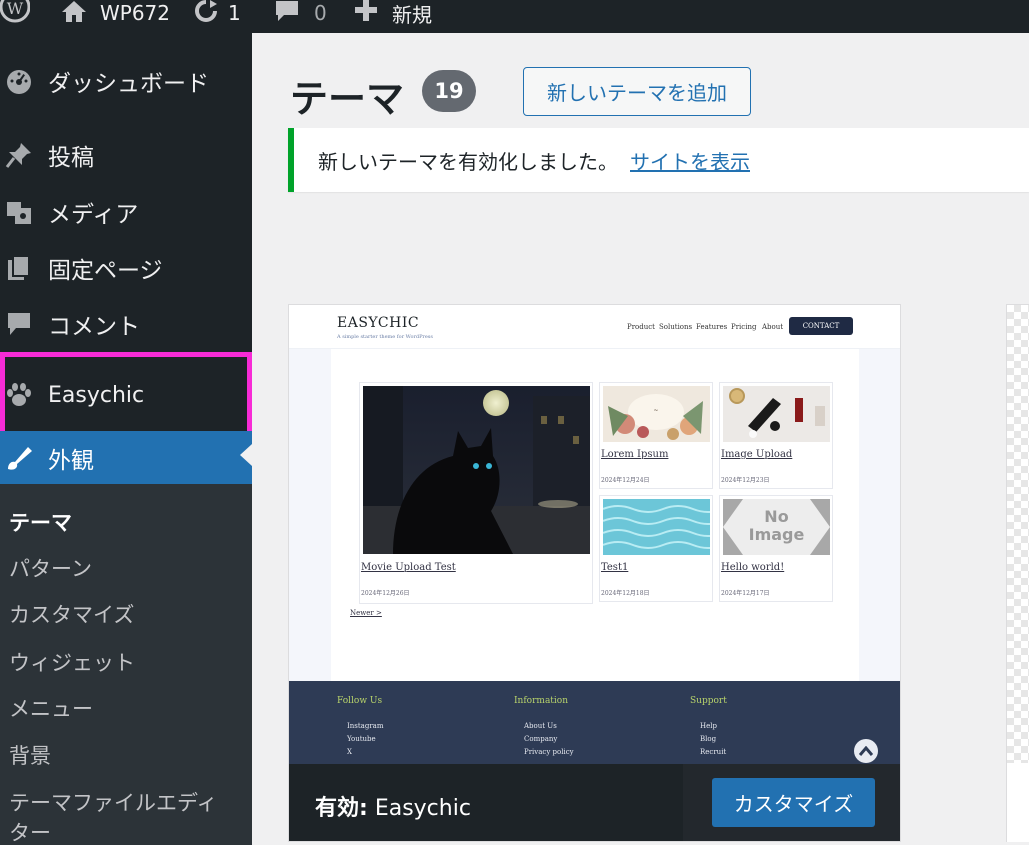 Image resolution: width=1029 pixels, height=845 pixels. I want to click on preview-nav-item: Product, so click(641, 327).